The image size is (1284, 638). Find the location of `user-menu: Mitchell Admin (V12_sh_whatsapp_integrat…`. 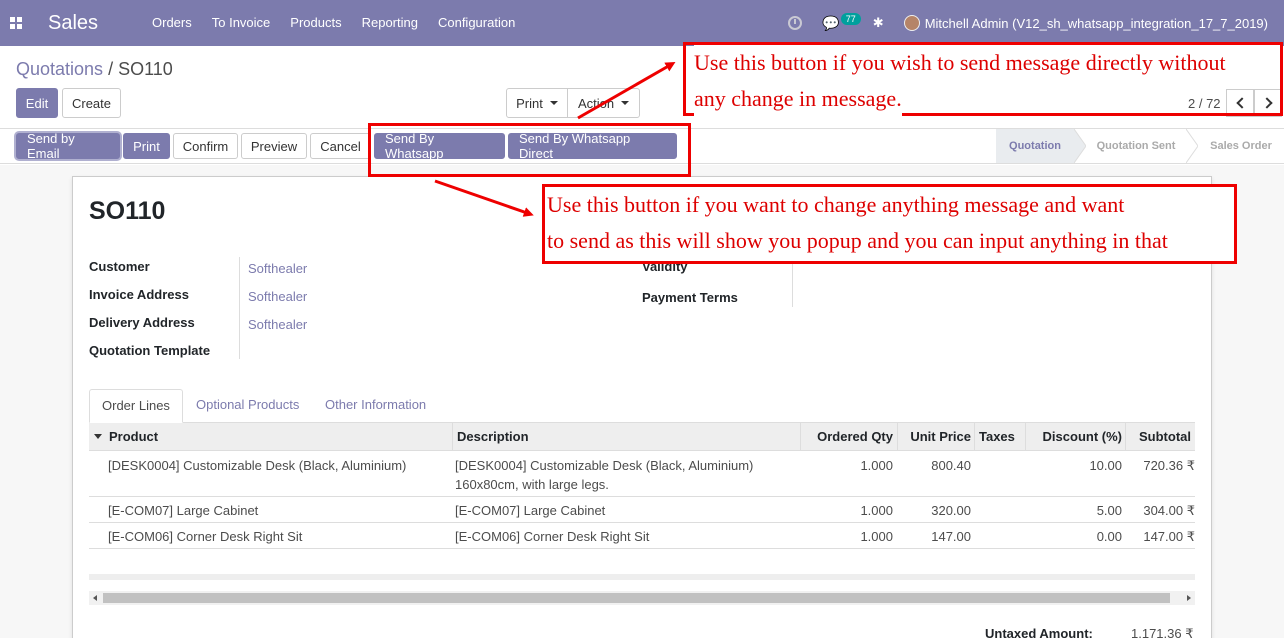

user-menu: Mitchell Admin (V12_sh_whatsapp_integrat… is located at coordinates (1096, 23).